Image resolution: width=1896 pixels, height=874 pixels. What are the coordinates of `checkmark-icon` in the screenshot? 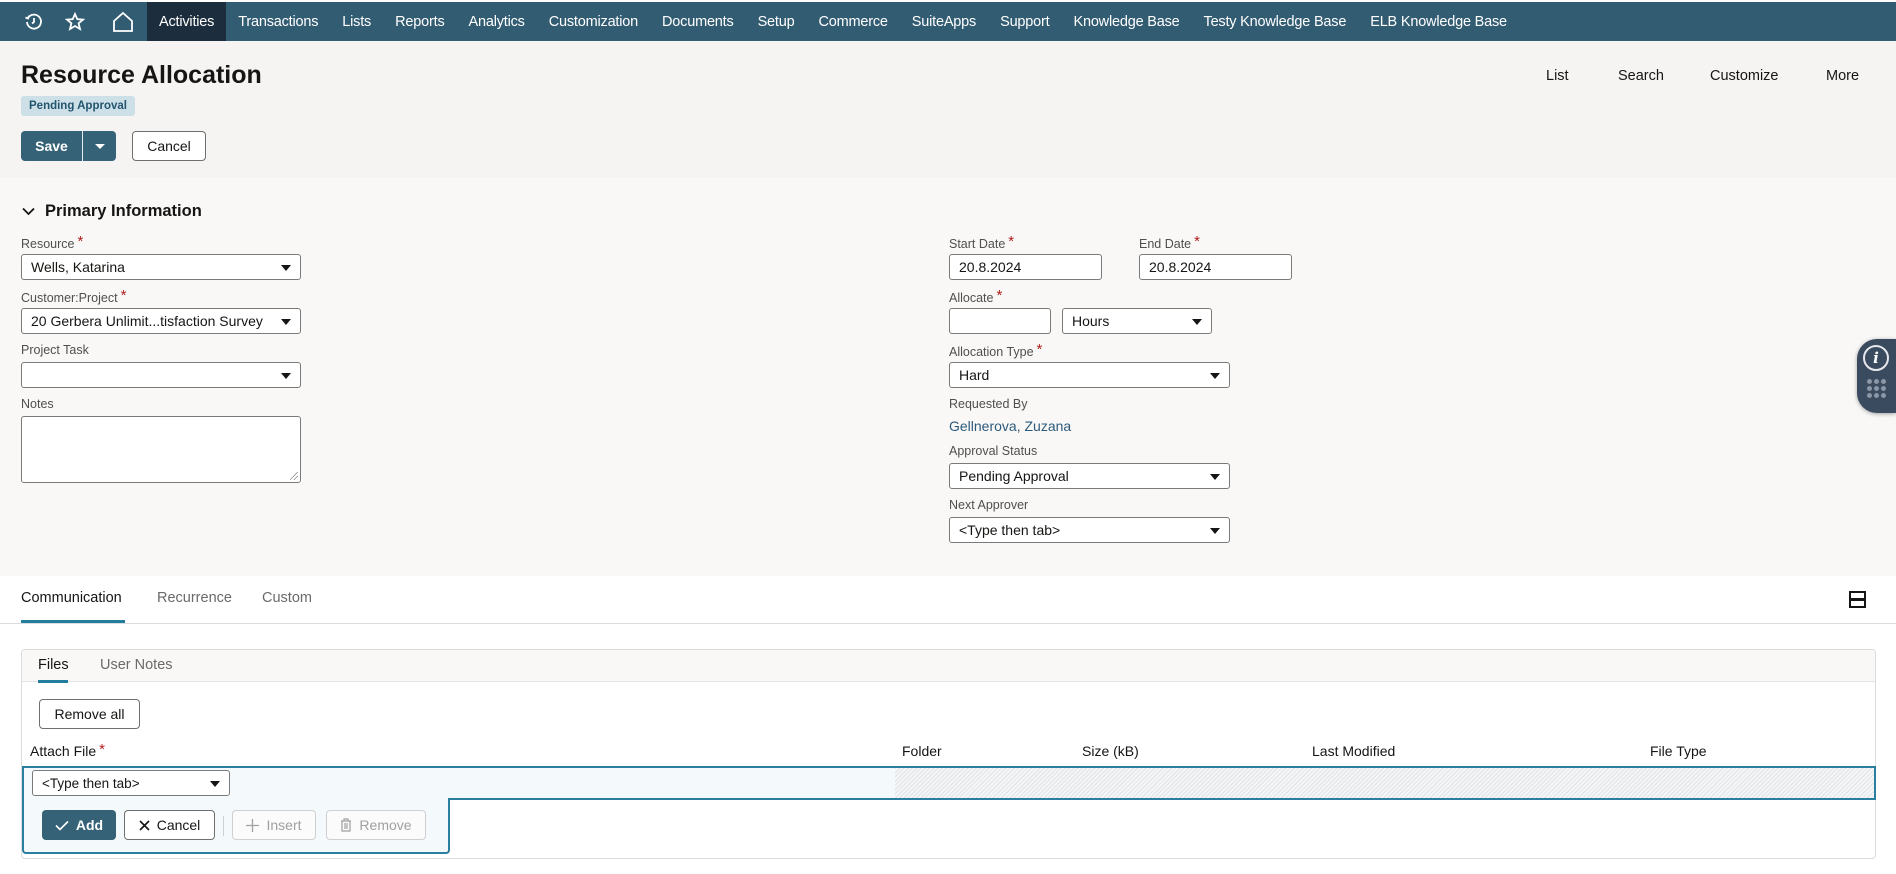 It's located at (62, 825).